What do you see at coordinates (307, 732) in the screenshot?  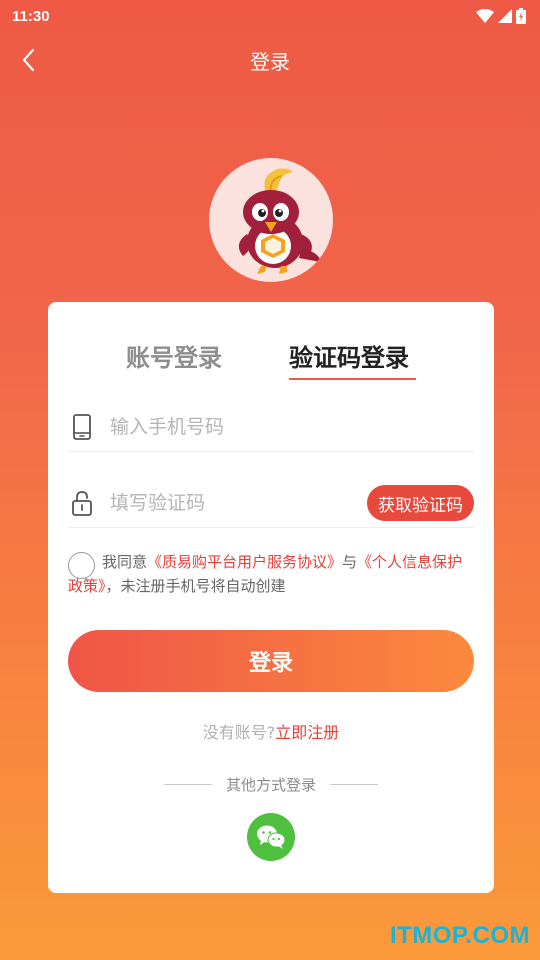 I see `register-link: 立即注册` at bounding box center [307, 732].